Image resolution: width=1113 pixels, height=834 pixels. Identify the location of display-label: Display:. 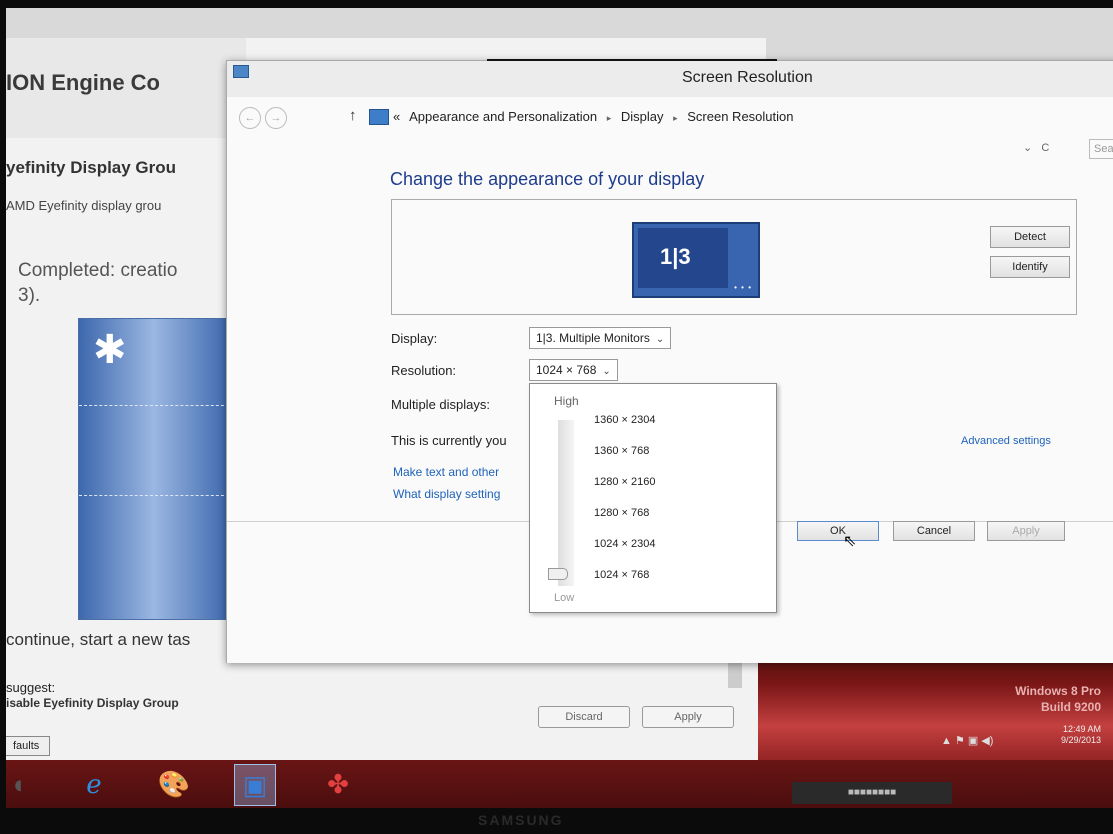
(414, 338).